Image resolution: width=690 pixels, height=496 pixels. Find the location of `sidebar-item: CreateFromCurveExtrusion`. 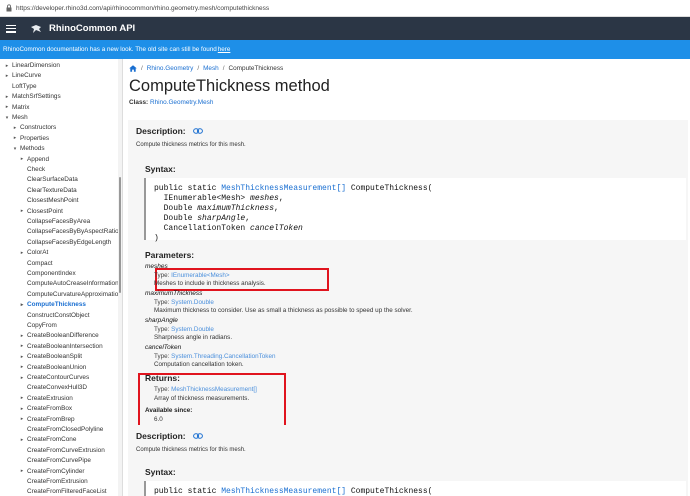

sidebar-item: CreateFromCurveExtrusion is located at coordinates (62, 450).